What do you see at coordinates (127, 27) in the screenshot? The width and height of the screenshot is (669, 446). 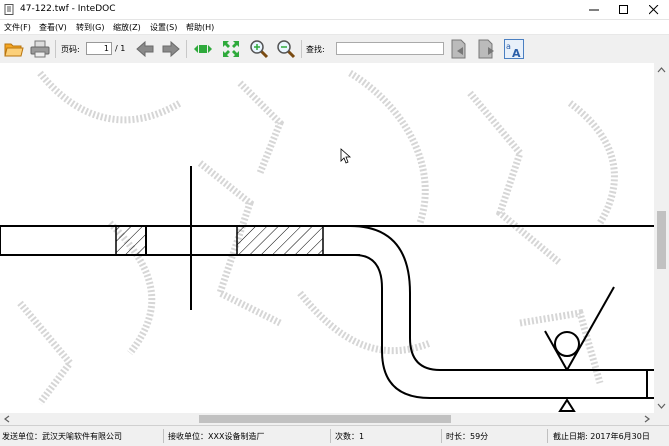 I see `menu-zoom: 缩放(Z)` at bounding box center [127, 27].